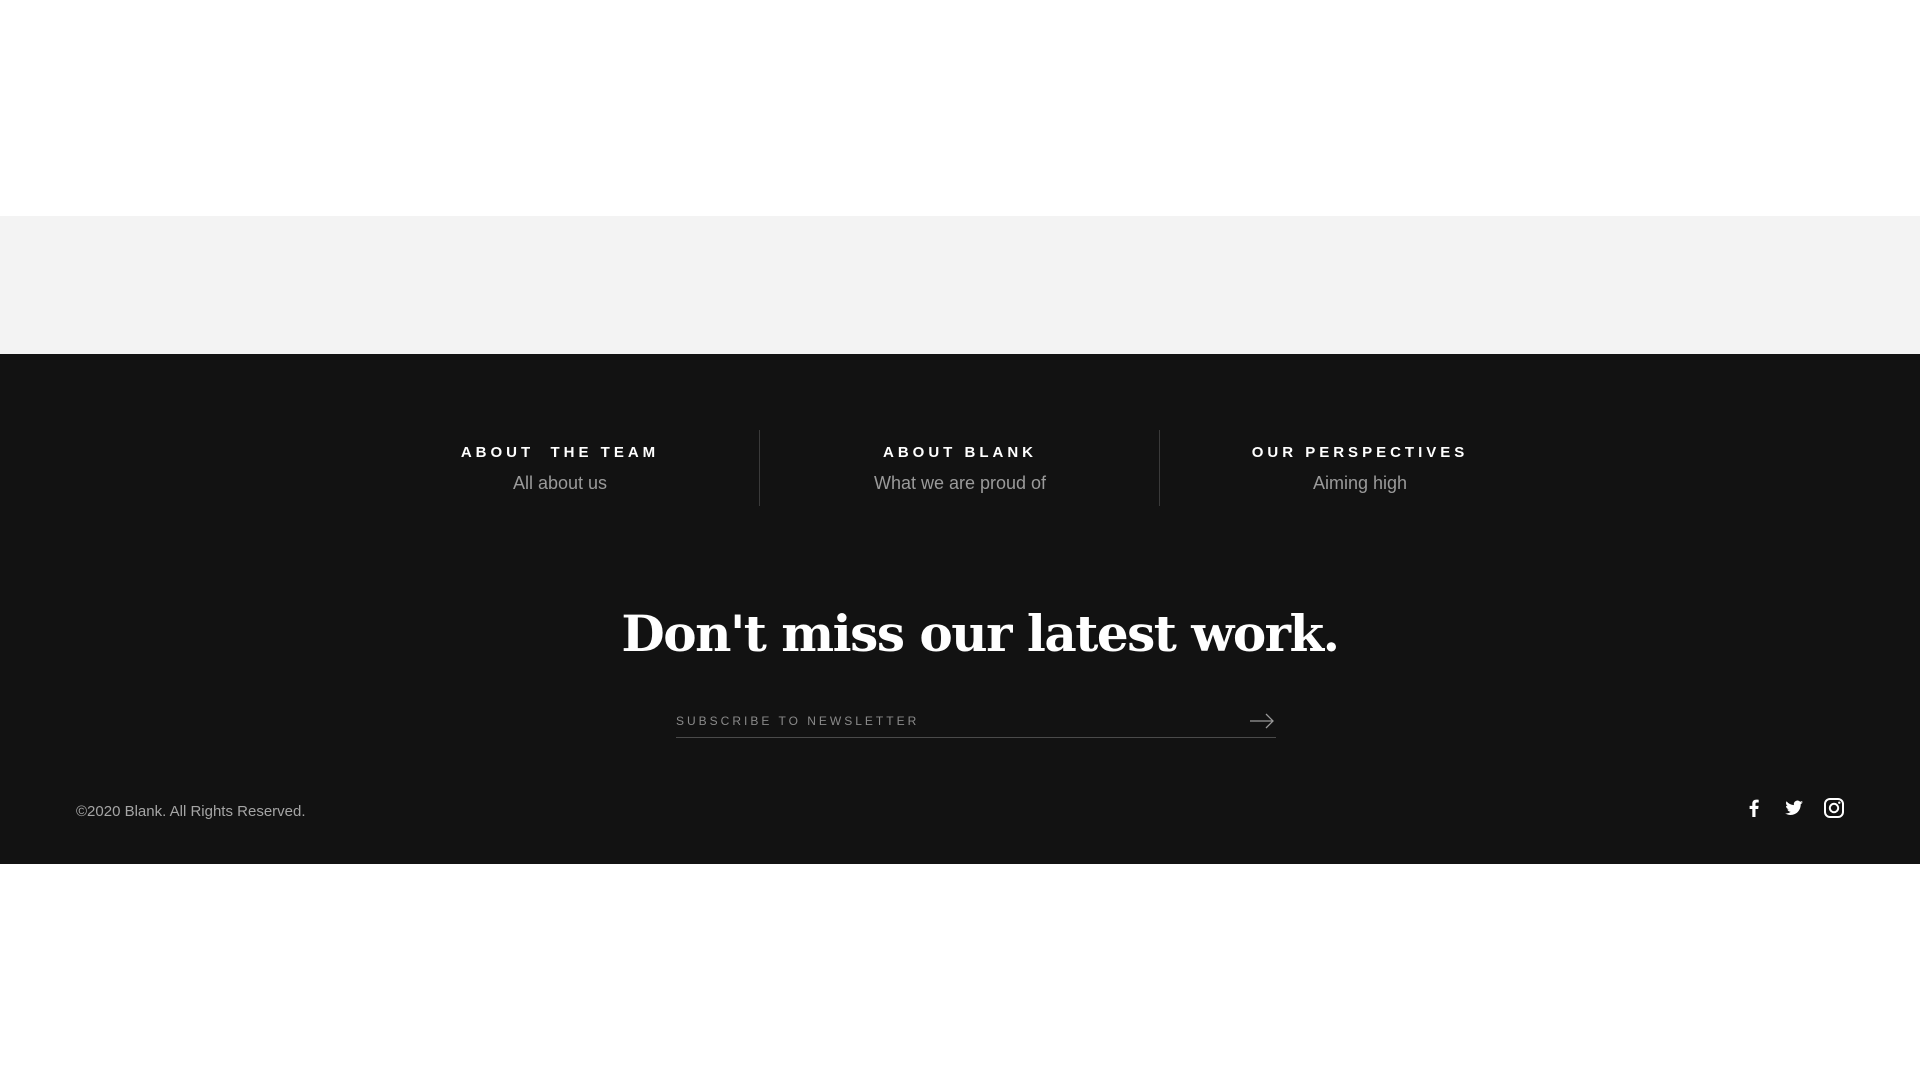 The height and width of the screenshot is (1080, 1920). What do you see at coordinates (1834, 808) in the screenshot?
I see `instagram-icon` at bounding box center [1834, 808].